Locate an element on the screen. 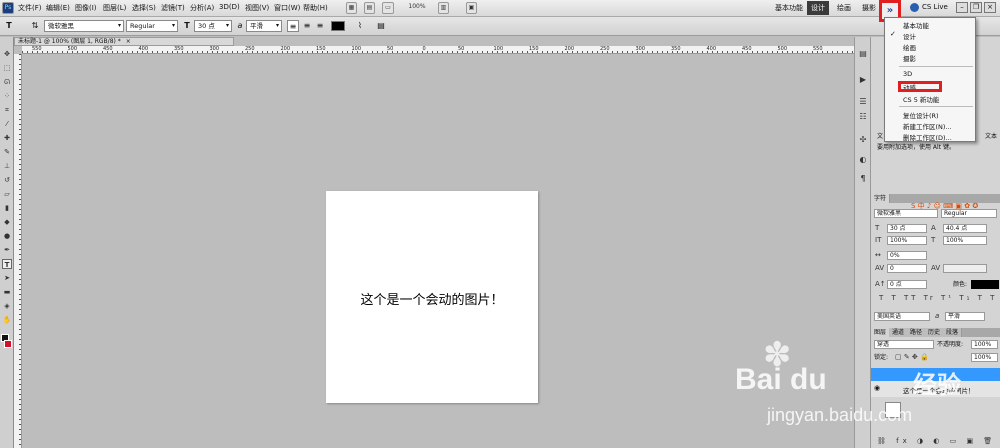 This screenshot has width=1000, height=448. workspace-basic: 基本功能 is located at coordinates (789, 8).